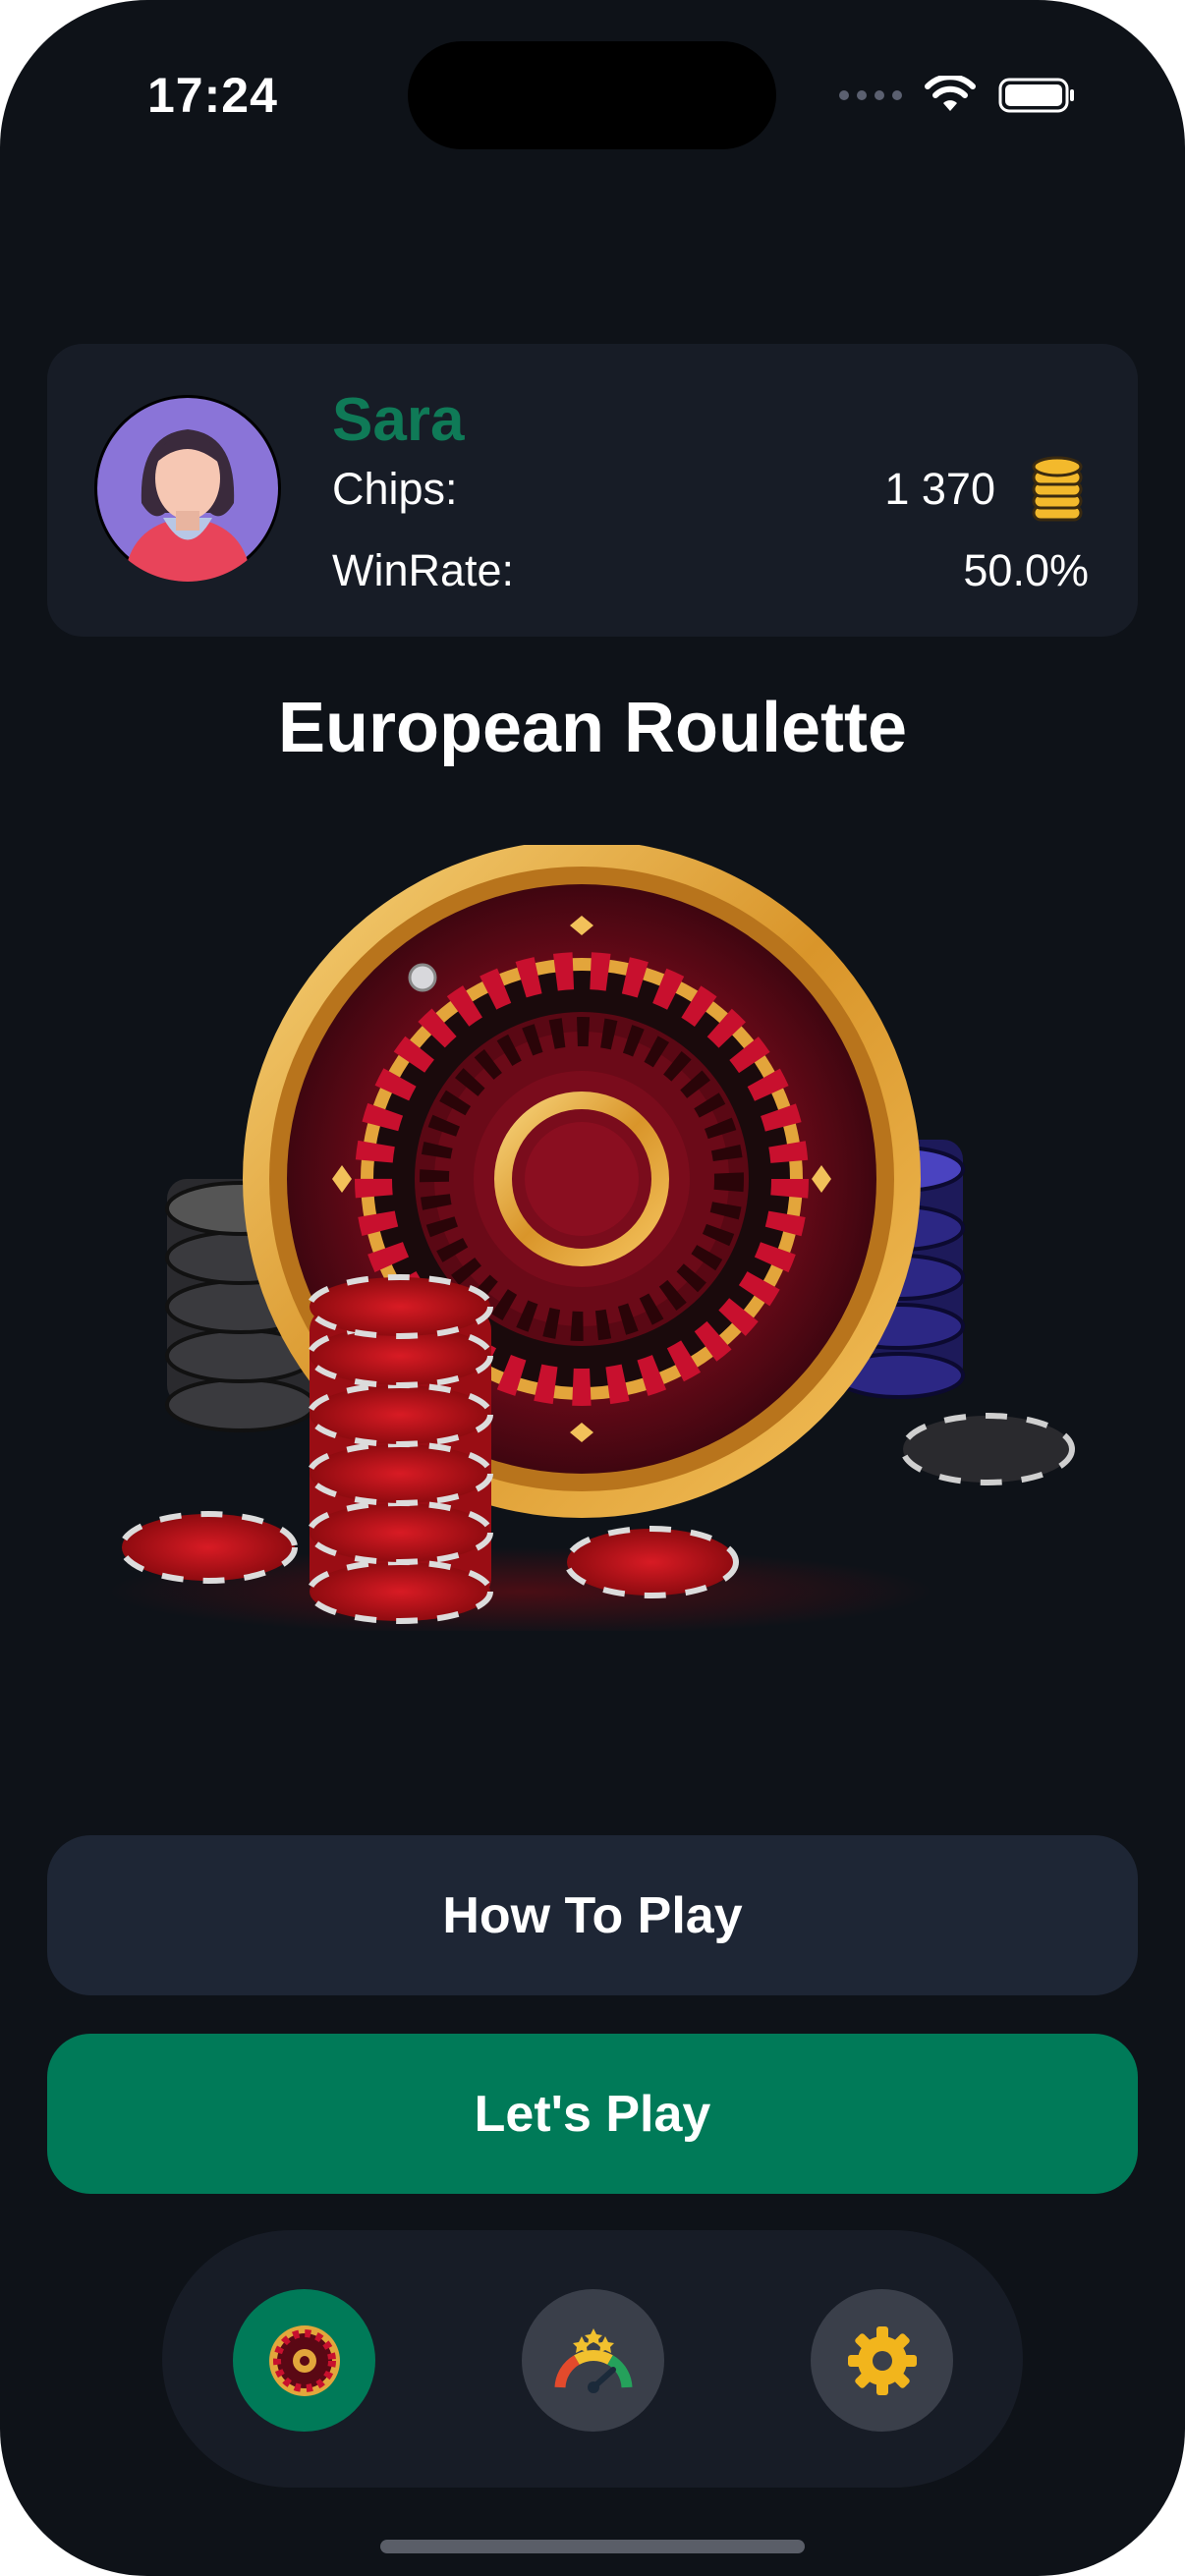 The height and width of the screenshot is (2576, 1185). Describe the element at coordinates (424, 570) in the screenshot. I see `winrate-label: WinRate:` at that location.